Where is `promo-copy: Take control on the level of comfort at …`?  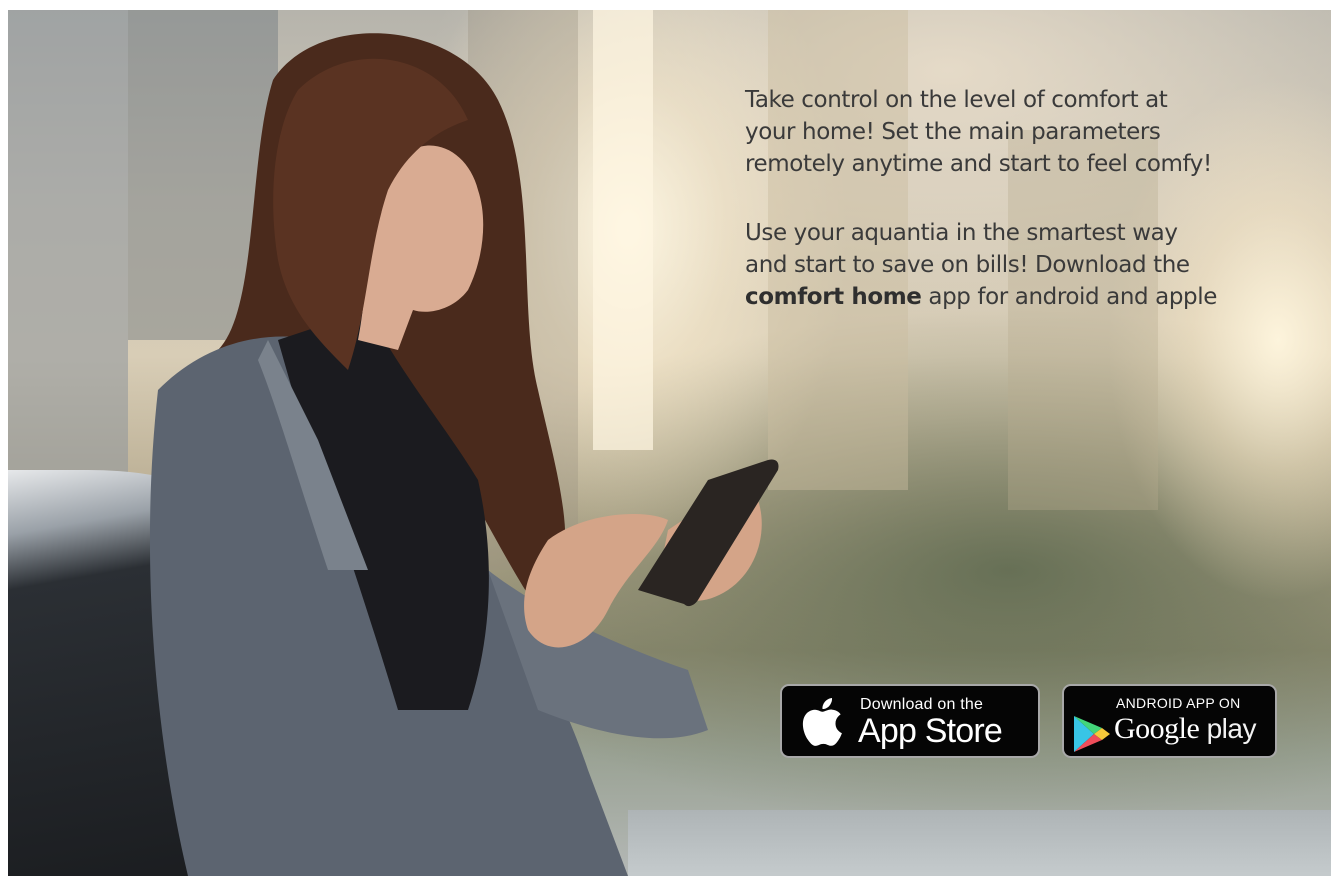
promo-copy: Take control on the level of comfort at … is located at coordinates (1025, 217).